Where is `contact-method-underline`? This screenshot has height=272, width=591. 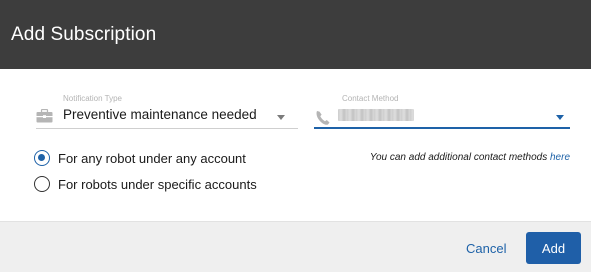
contact-method-underline is located at coordinates (442, 128).